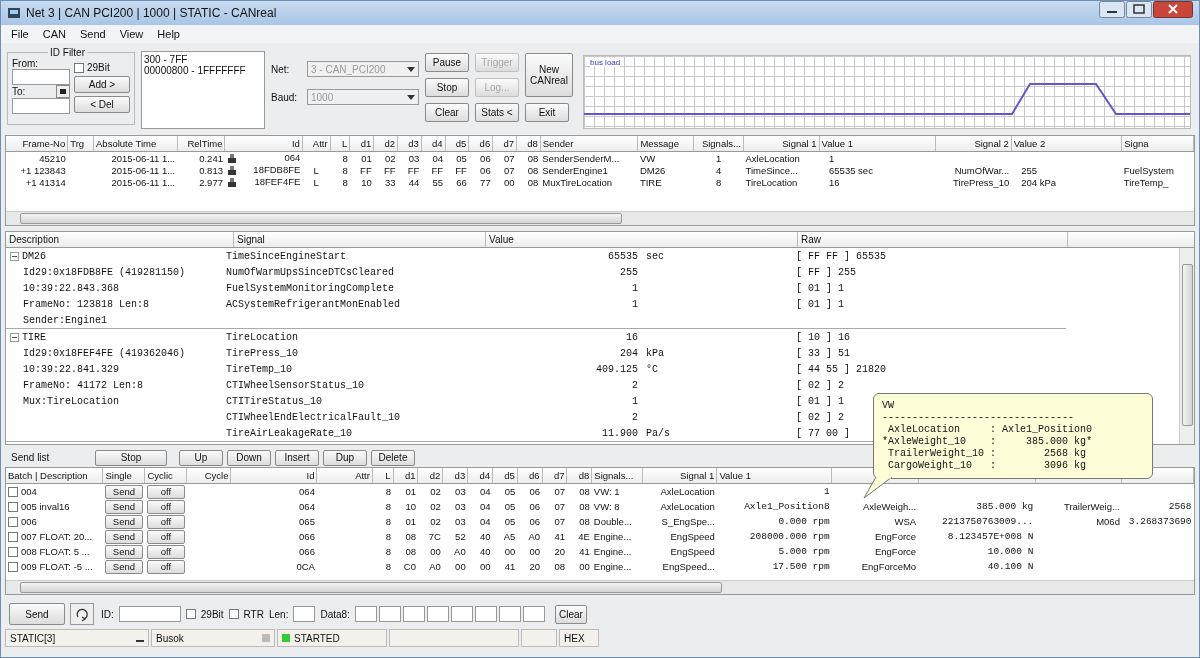  Describe the element at coordinates (579, 476) in the screenshot. I see `column-header: d8` at that location.